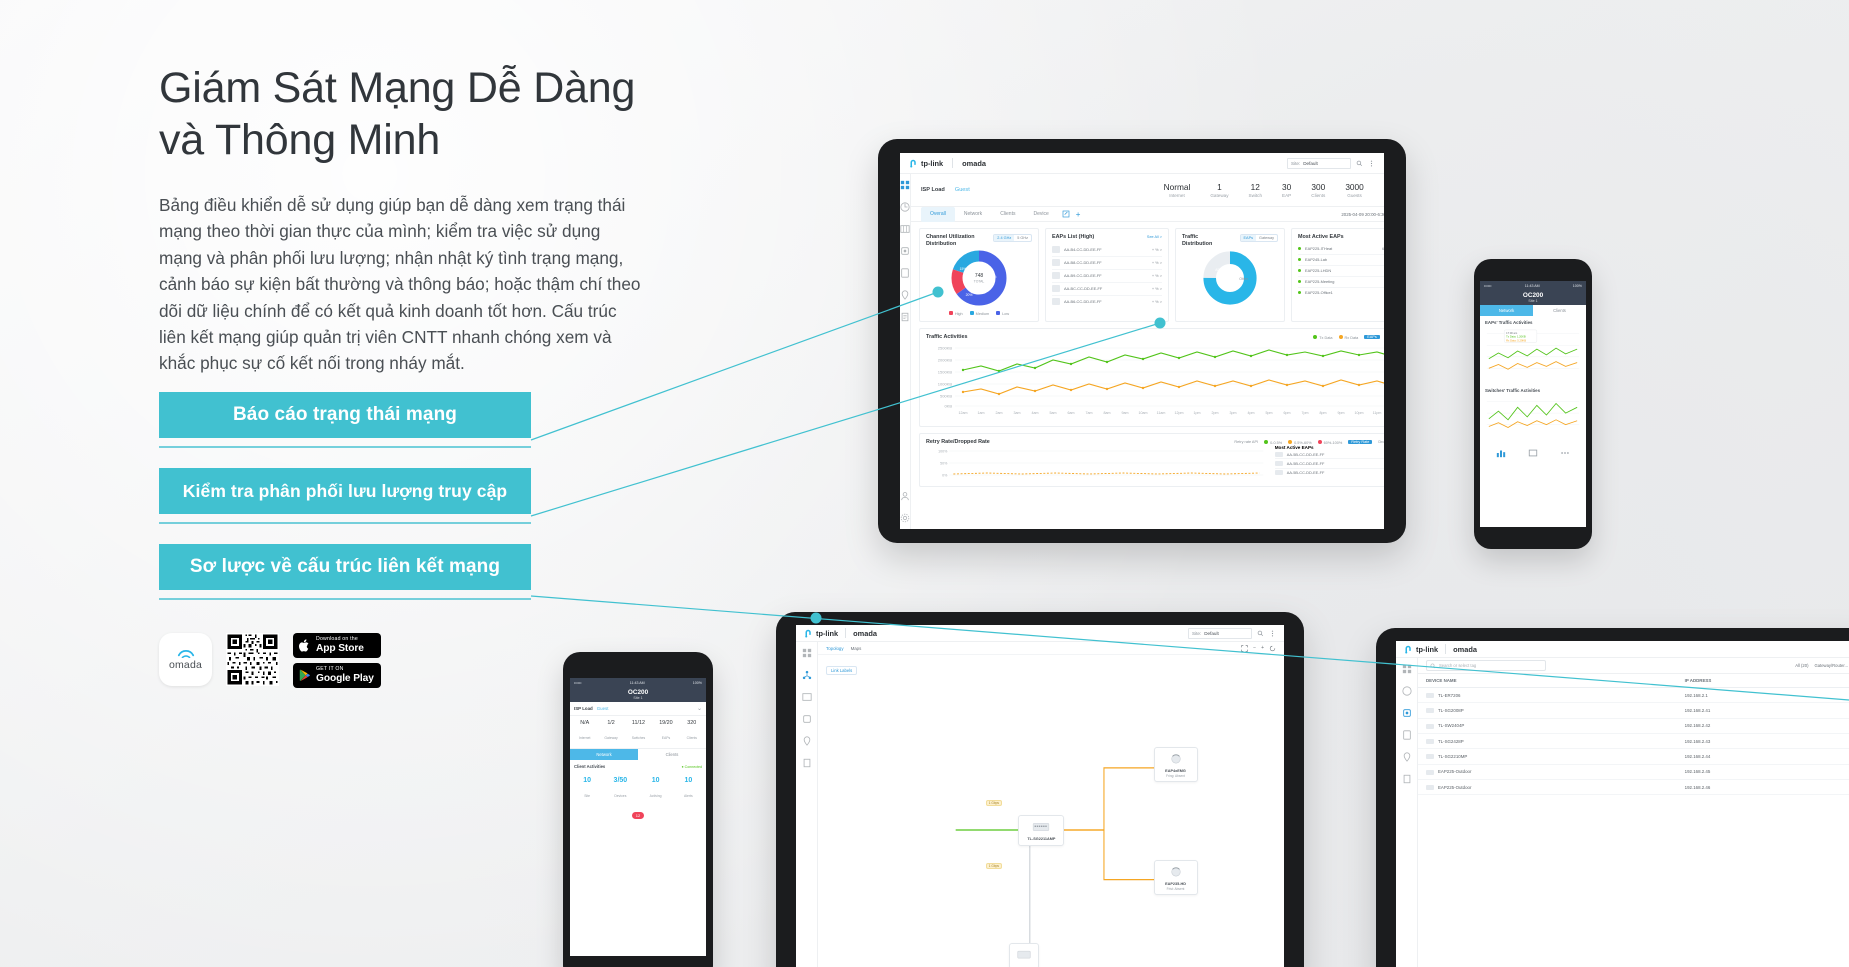 This screenshot has width=1849, height=967. Describe the element at coordinates (699, 708) in the screenshot. I see `chevron-down-icon: ⌄` at that location.